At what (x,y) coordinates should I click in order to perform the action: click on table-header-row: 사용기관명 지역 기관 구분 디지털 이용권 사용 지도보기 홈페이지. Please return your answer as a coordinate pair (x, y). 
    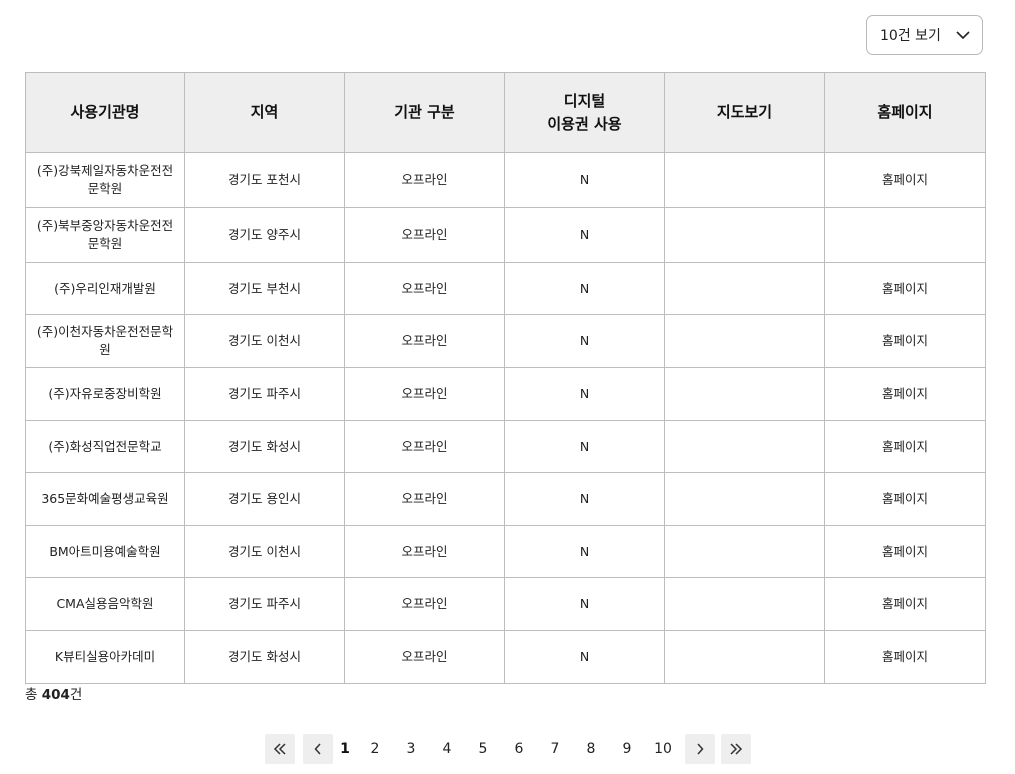
    Looking at the image, I should click on (505, 112).